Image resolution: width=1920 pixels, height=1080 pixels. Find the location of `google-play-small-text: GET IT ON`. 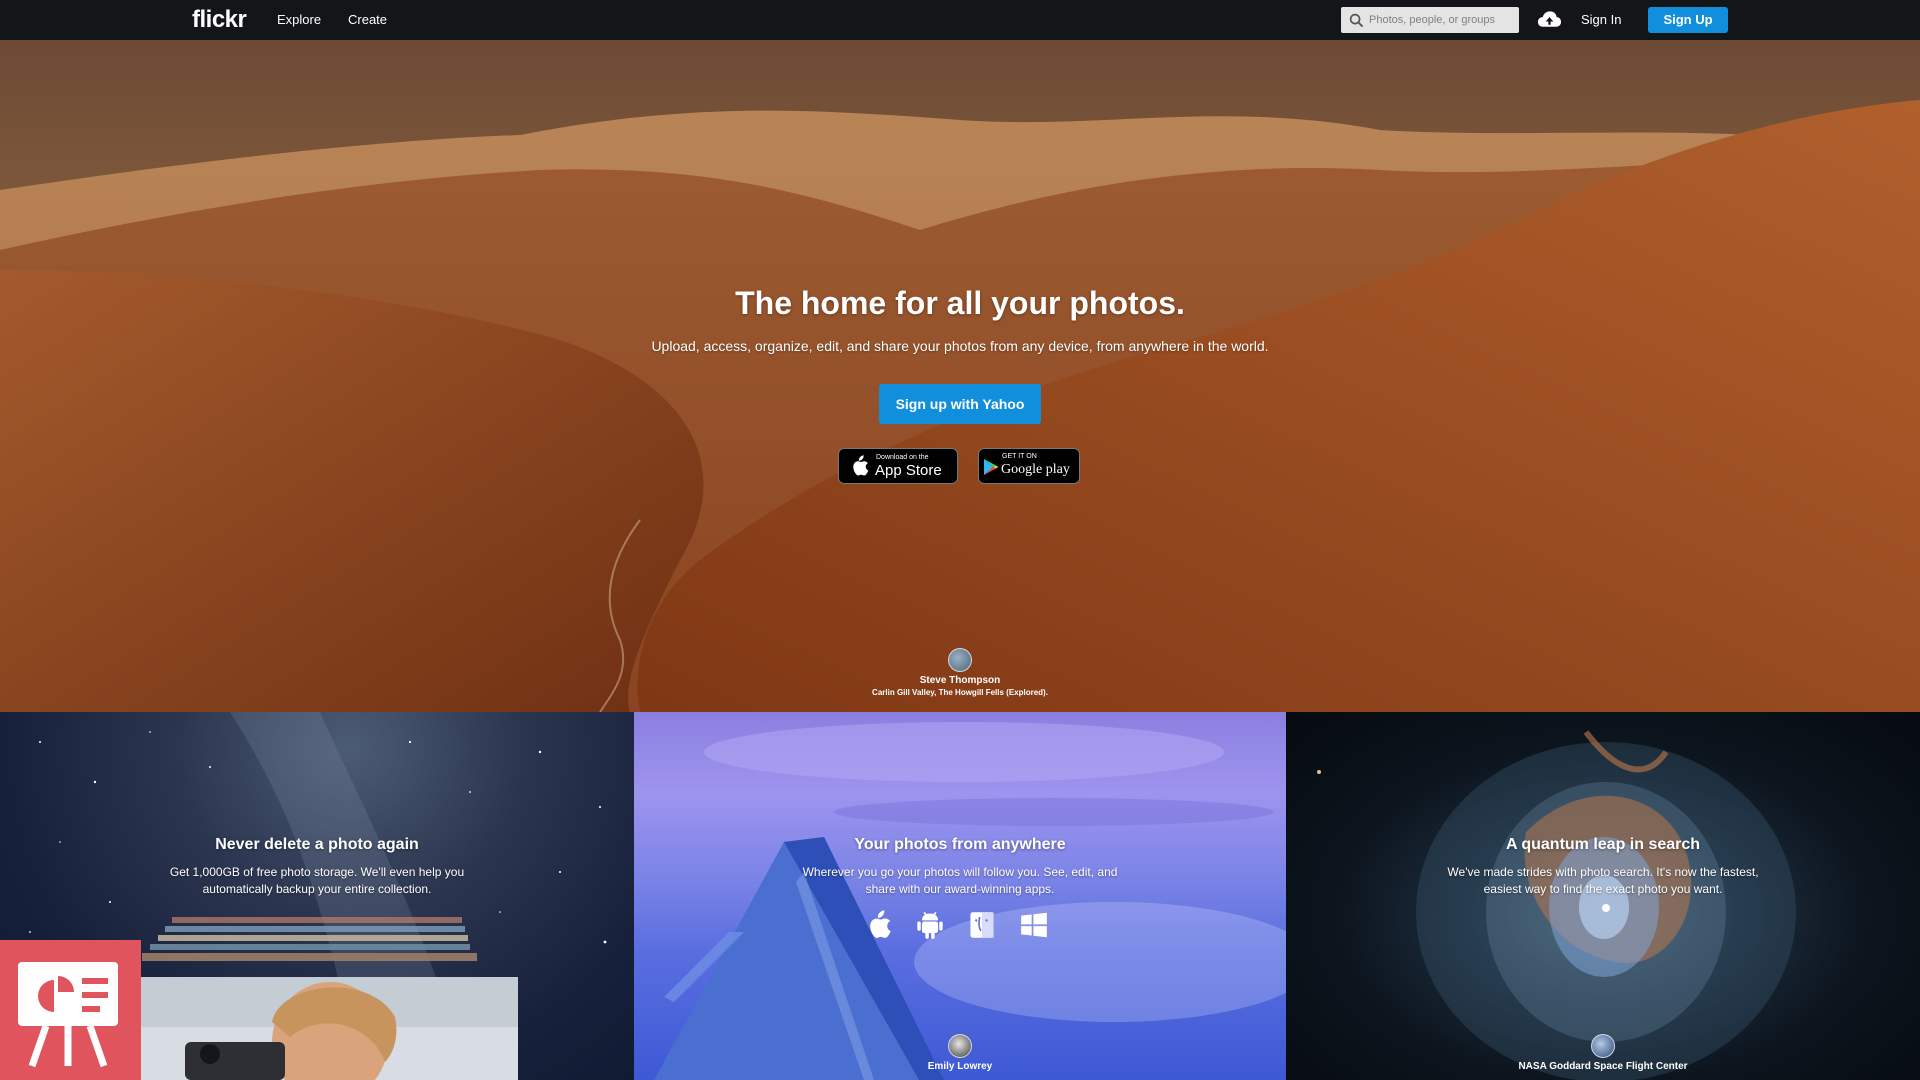

google-play-small-text: GET IT ON is located at coordinates (1019, 456).